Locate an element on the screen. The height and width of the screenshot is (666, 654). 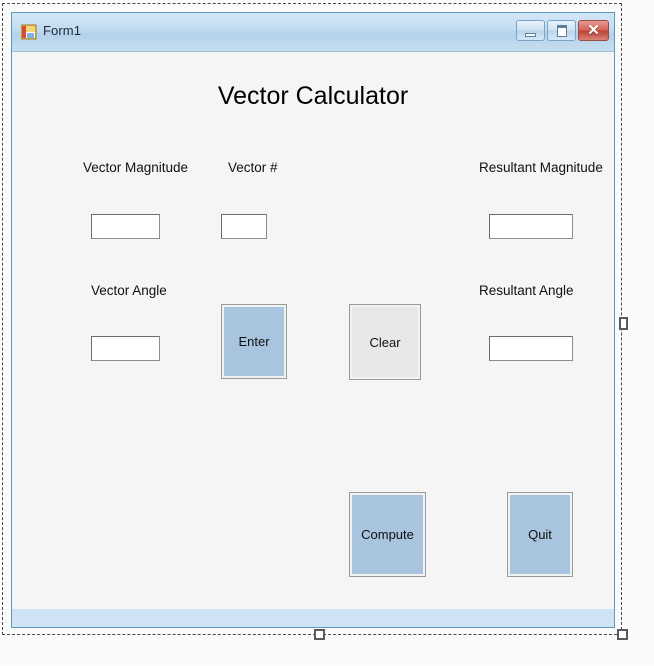
page-title: Vector Calculator is located at coordinates (313, 96).